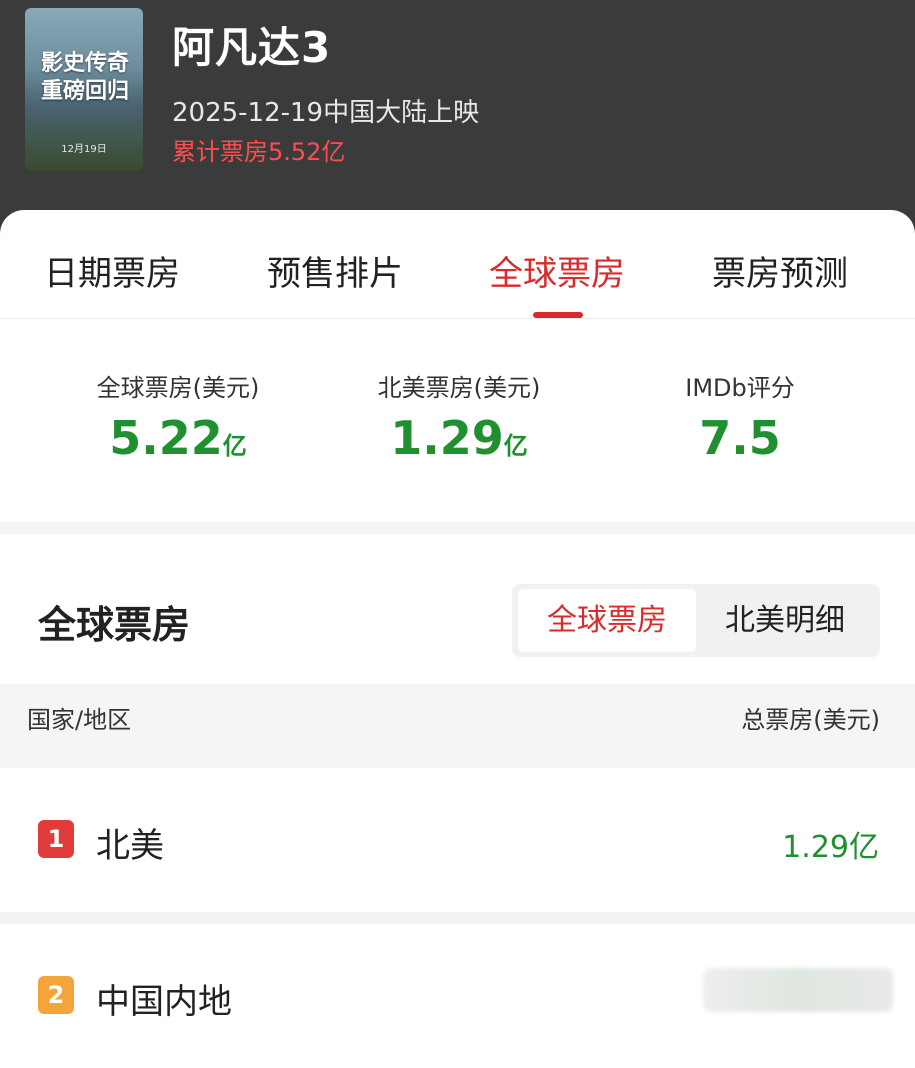 This screenshot has width=915, height=1068. What do you see at coordinates (457, 528) in the screenshot?
I see `section-divider` at bounding box center [457, 528].